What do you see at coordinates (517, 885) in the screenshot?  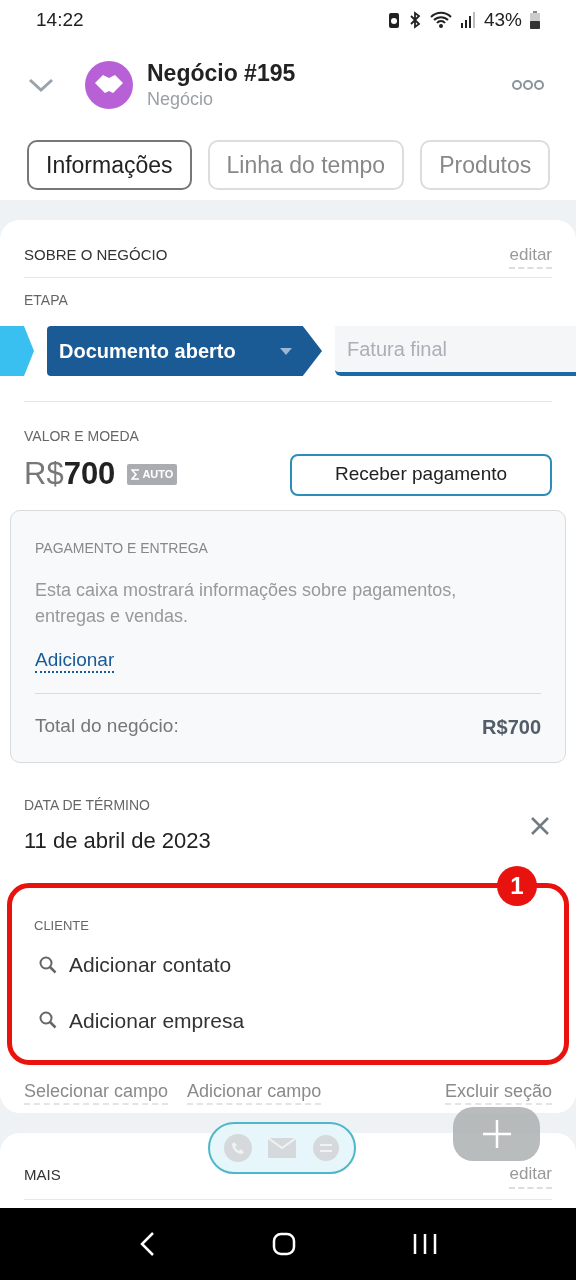 I see `step-badge: 1` at bounding box center [517, 885].